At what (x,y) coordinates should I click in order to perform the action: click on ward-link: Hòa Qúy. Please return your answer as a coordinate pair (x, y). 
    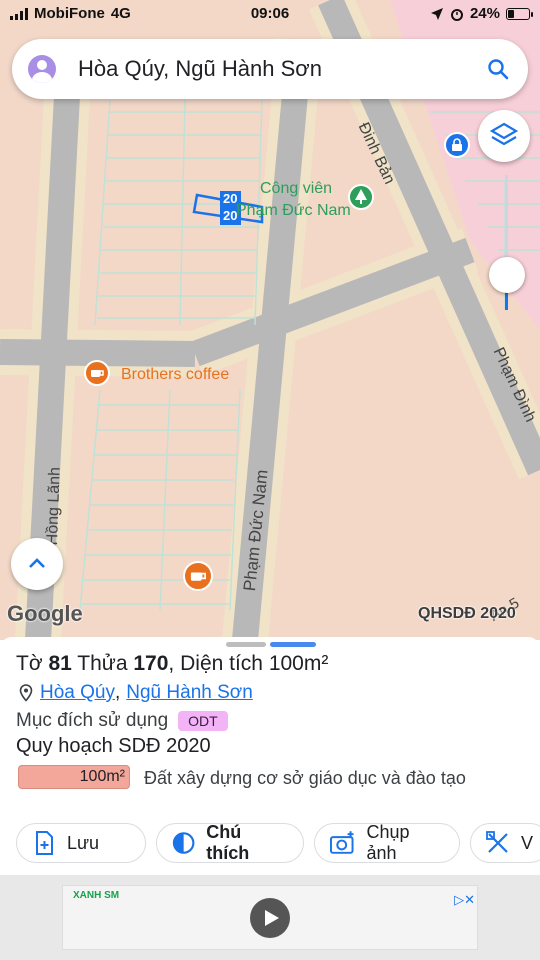
    Looking at the image, I should click on (77, 693).